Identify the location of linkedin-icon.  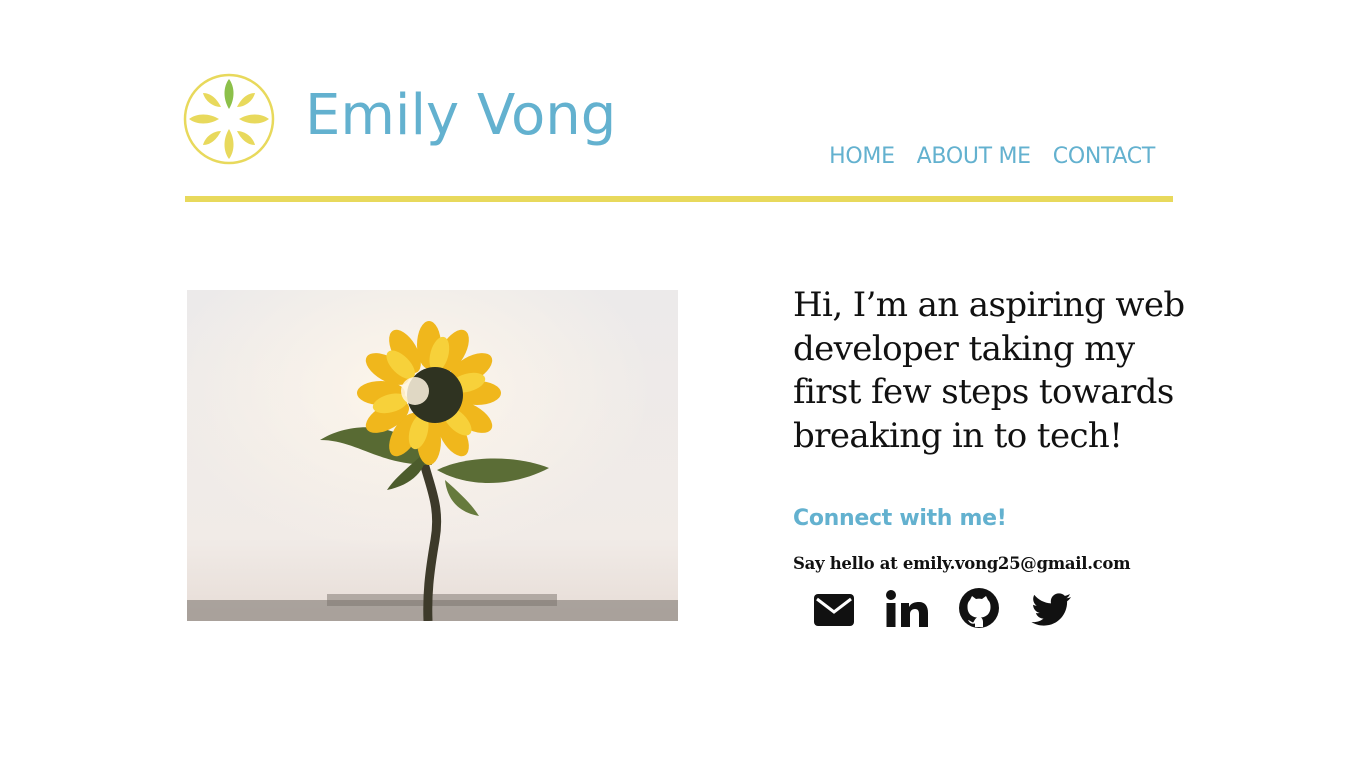
(921, 609).